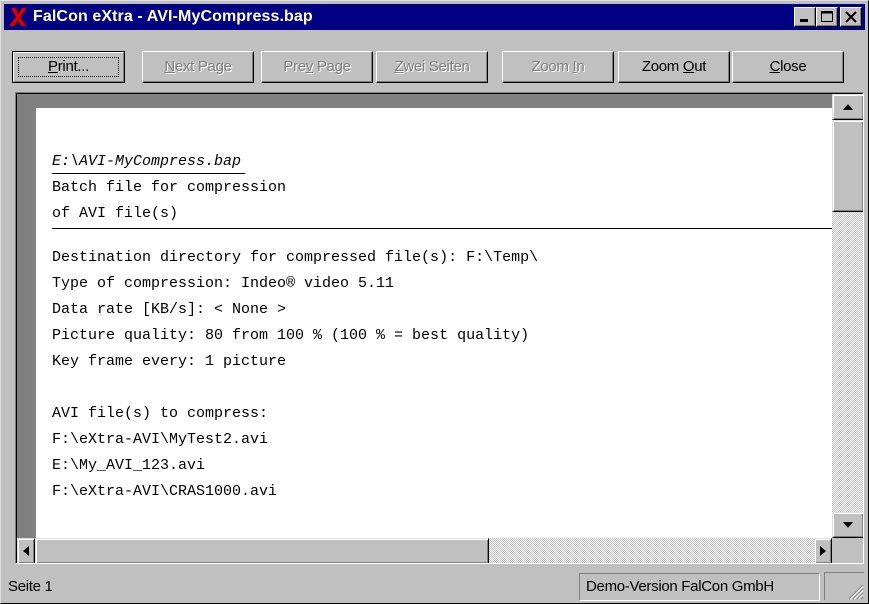 Image resolution: width=869 pixels, height=604 pixels. I want to click on zoom-in-button: Zoom In, so click(558, 67).